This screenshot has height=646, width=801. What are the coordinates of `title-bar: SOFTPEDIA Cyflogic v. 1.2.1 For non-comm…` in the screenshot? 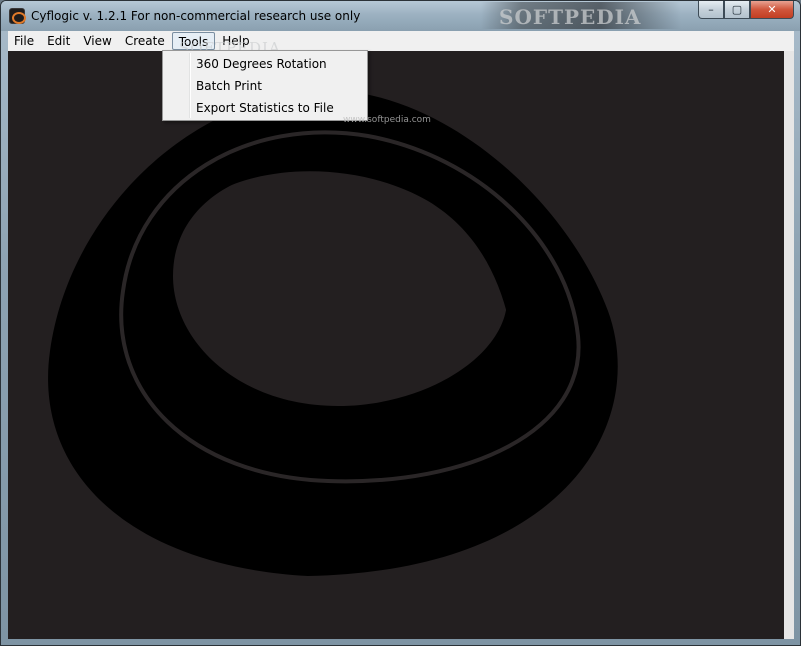 It's located at (400, 16).